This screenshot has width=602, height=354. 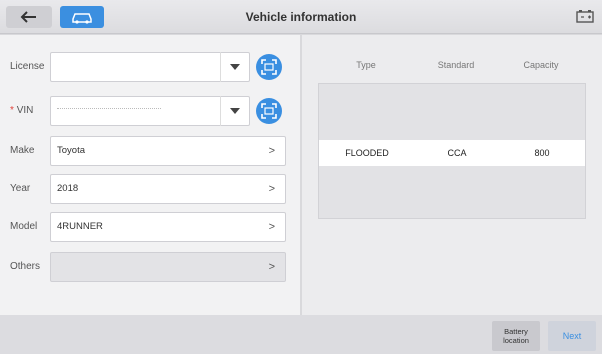 What do you see at coordinates (20, 188) in the screenshot?
I see `year-label: Year` at bounding box center [20, 188].